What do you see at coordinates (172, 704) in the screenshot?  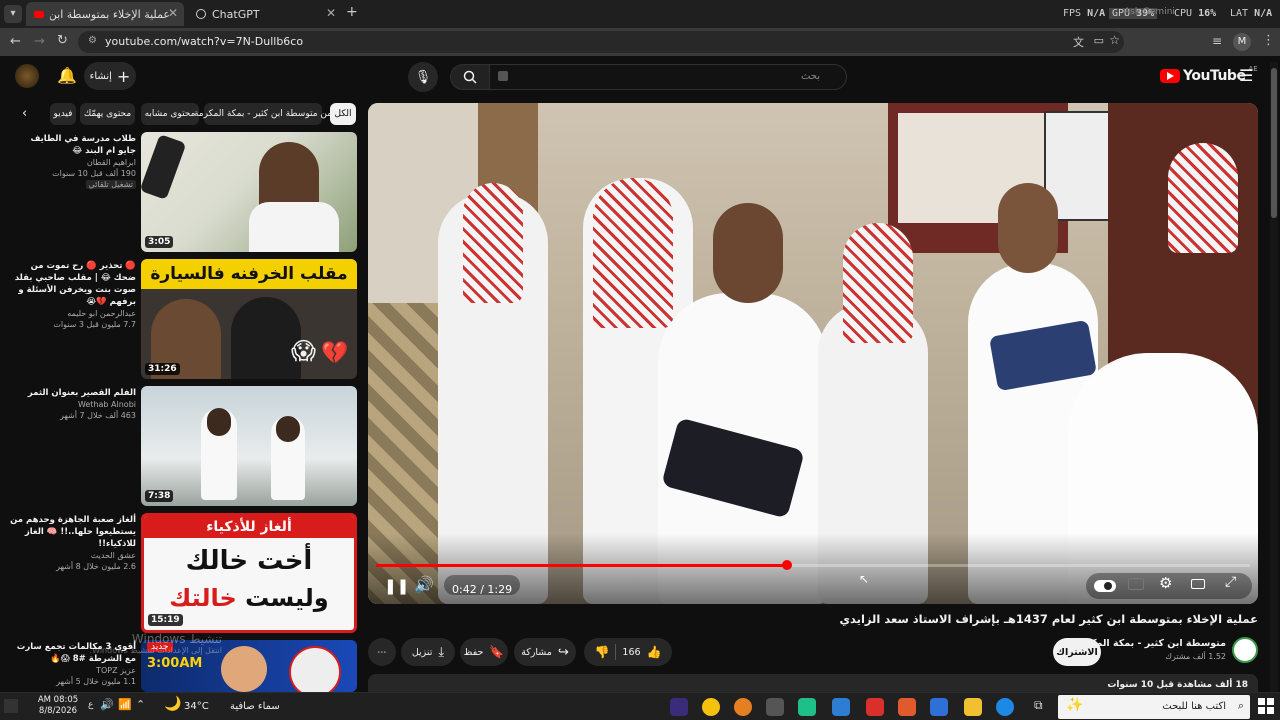 I see `weather-moon-icon: 🌙` at bounding box center [172, 704].